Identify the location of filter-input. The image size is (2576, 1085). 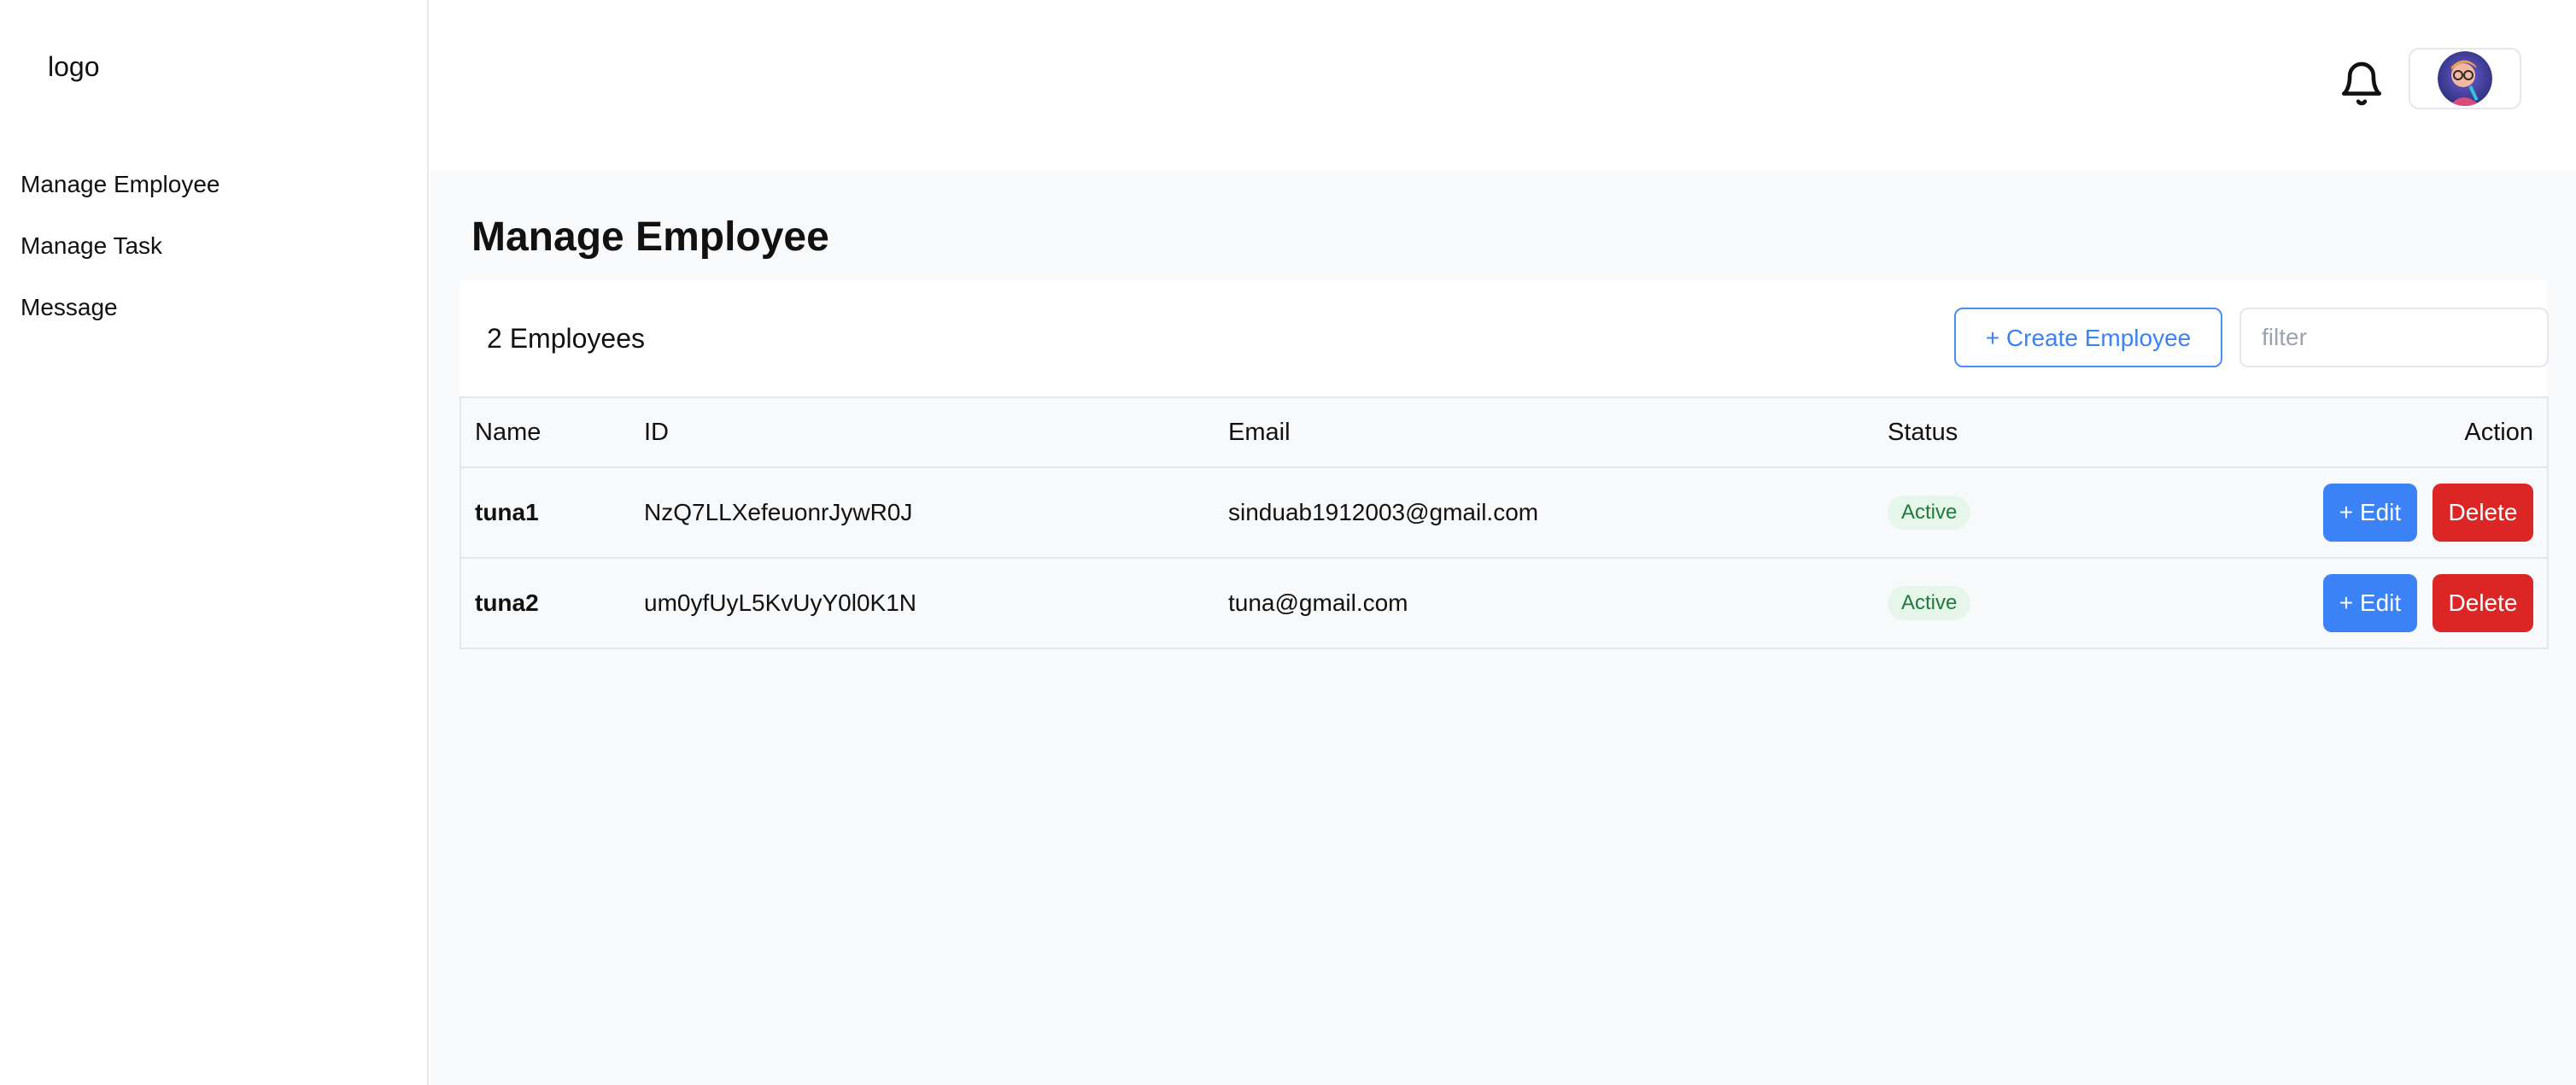
(2394, 337).